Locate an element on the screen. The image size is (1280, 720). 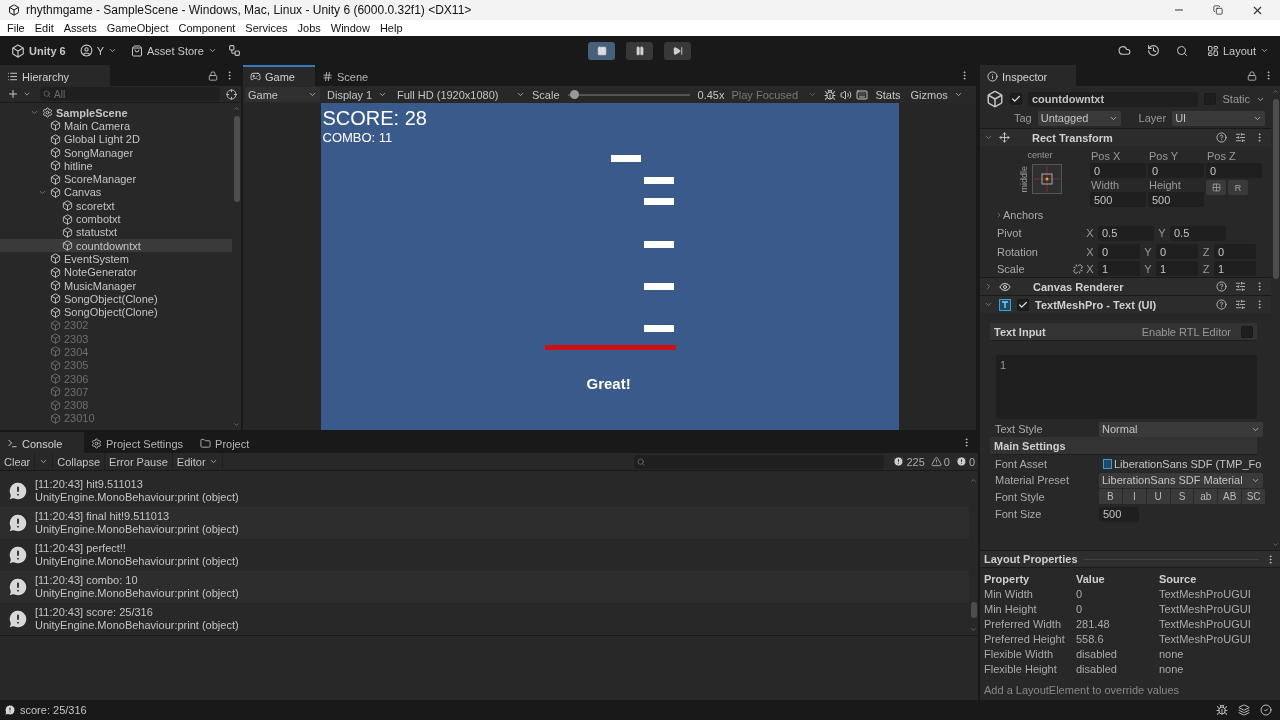
scale-slider is located at coordinates (628, 94).